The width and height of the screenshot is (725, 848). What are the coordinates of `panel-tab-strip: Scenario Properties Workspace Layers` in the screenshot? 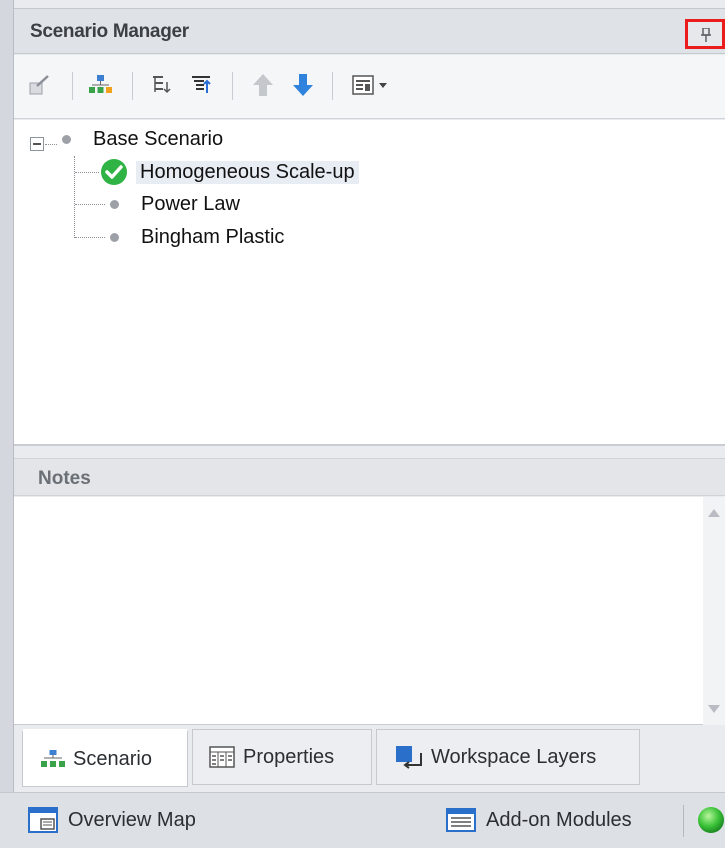 It's located at (369, 758).